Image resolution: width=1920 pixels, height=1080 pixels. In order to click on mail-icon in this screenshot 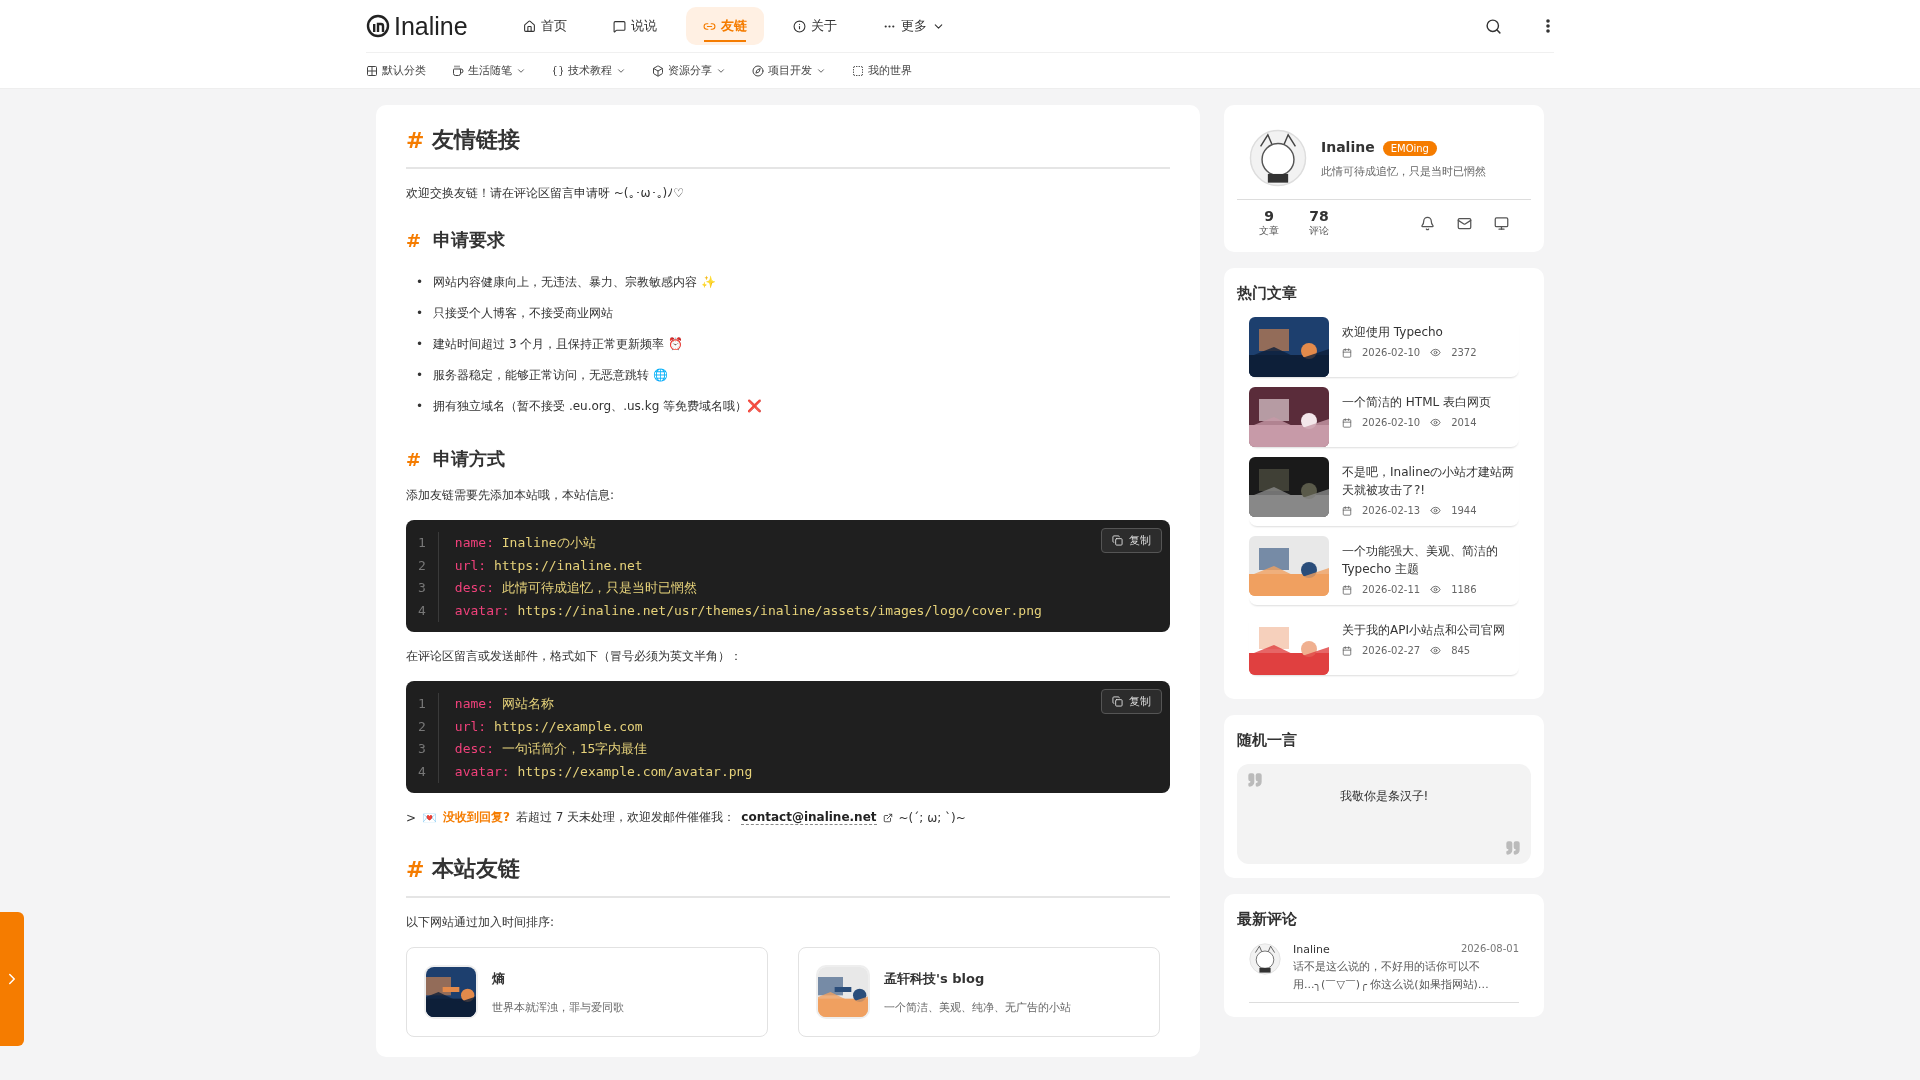, I will do `click(1464, 223)`.